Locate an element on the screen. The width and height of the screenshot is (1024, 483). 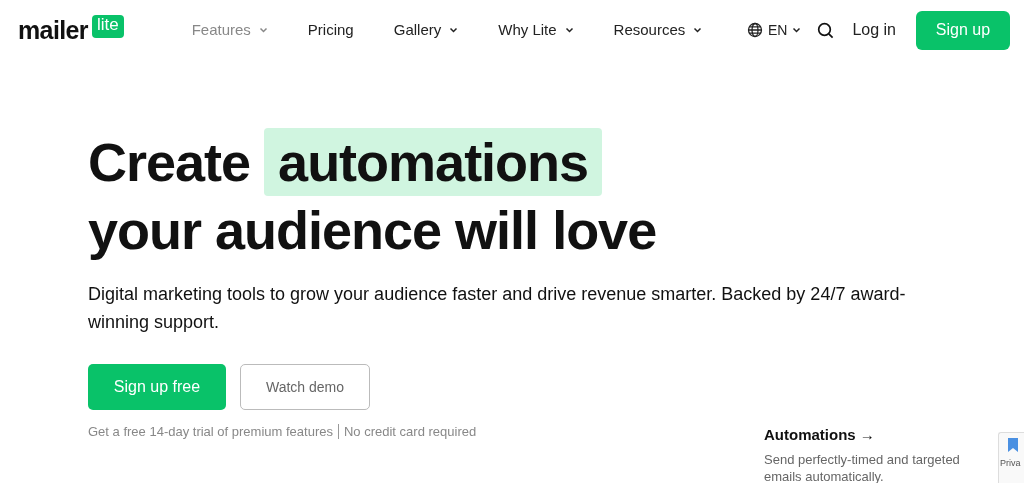
recaptcha-badge: Priva is located at coordinates (1011, 457).